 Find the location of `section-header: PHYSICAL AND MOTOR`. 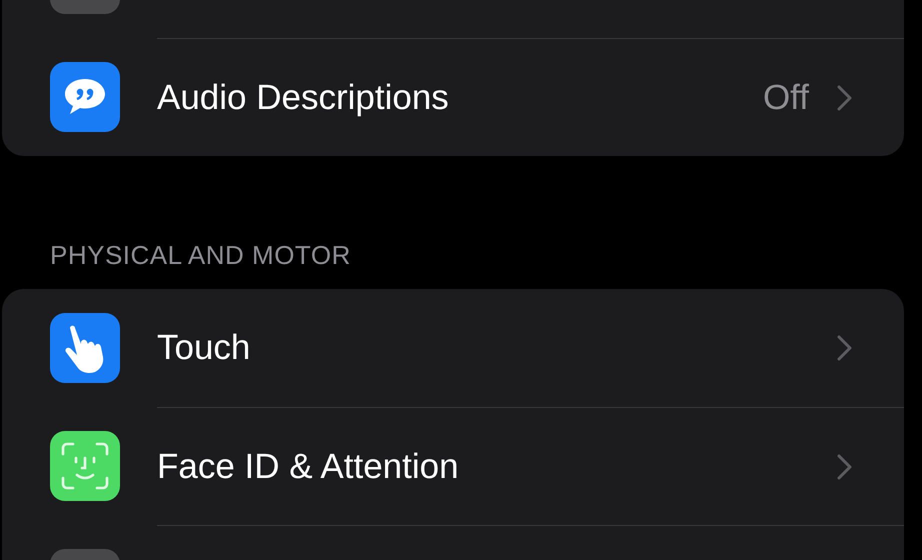

section-header: PHYSICAL AND MOTOR is located at coordinates (200, 255).